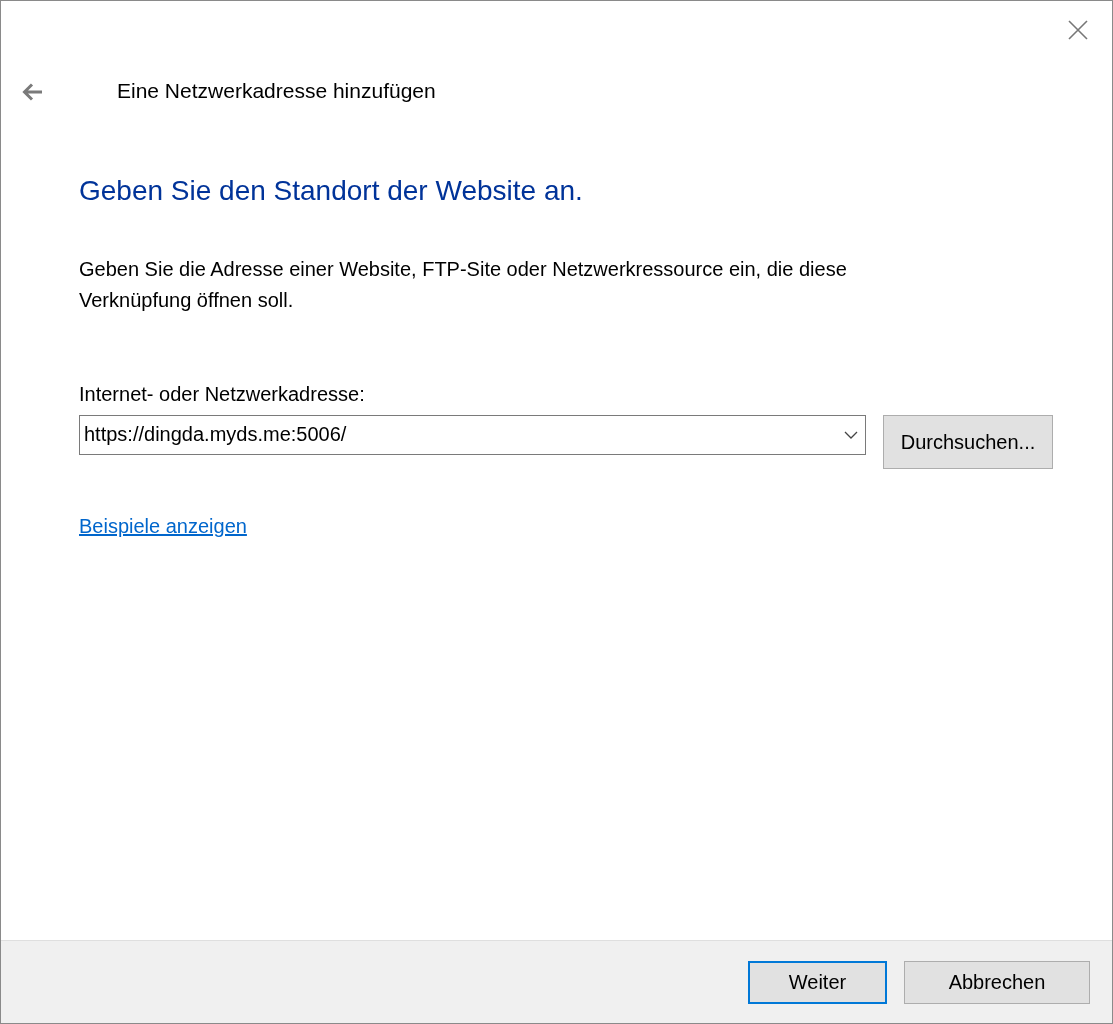 The width and height of the screenshot is (1113, 1024). Describe the element at coordinates (851, 434) in the screenshot. I see `dropdown-caret-icon` at that location.